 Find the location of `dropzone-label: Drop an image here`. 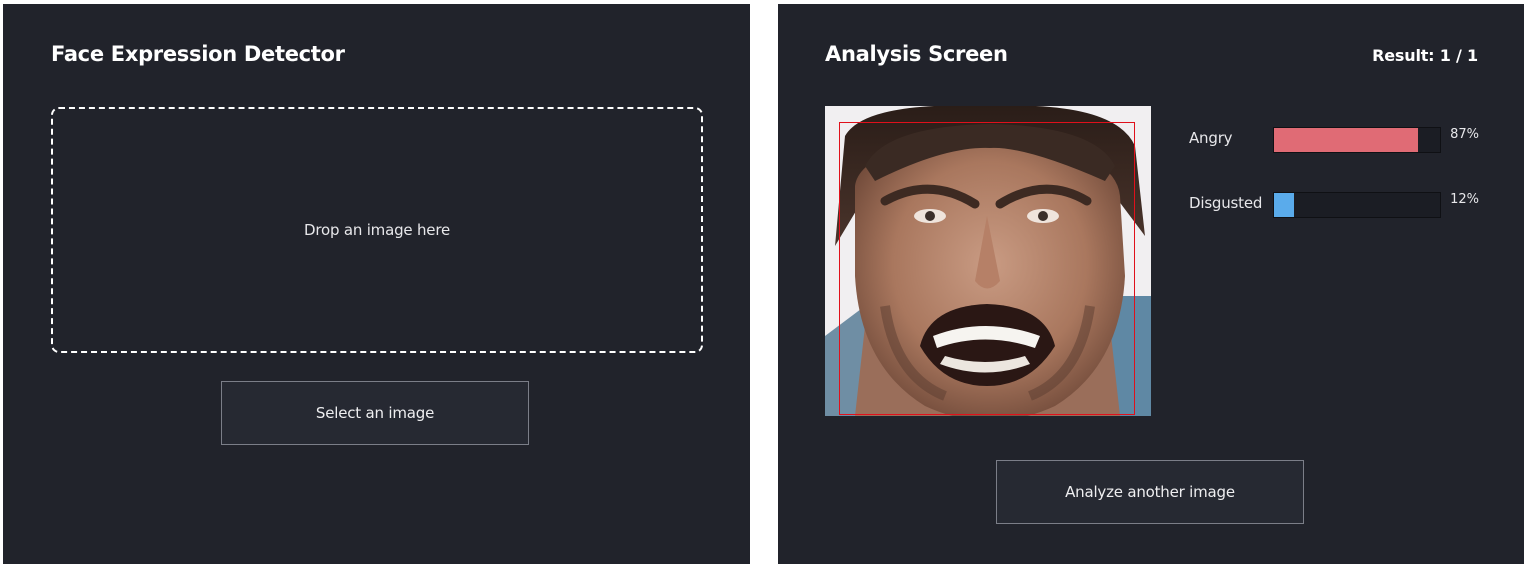

dropzone-label: Drop an image here is located at coordinates (376, 230).